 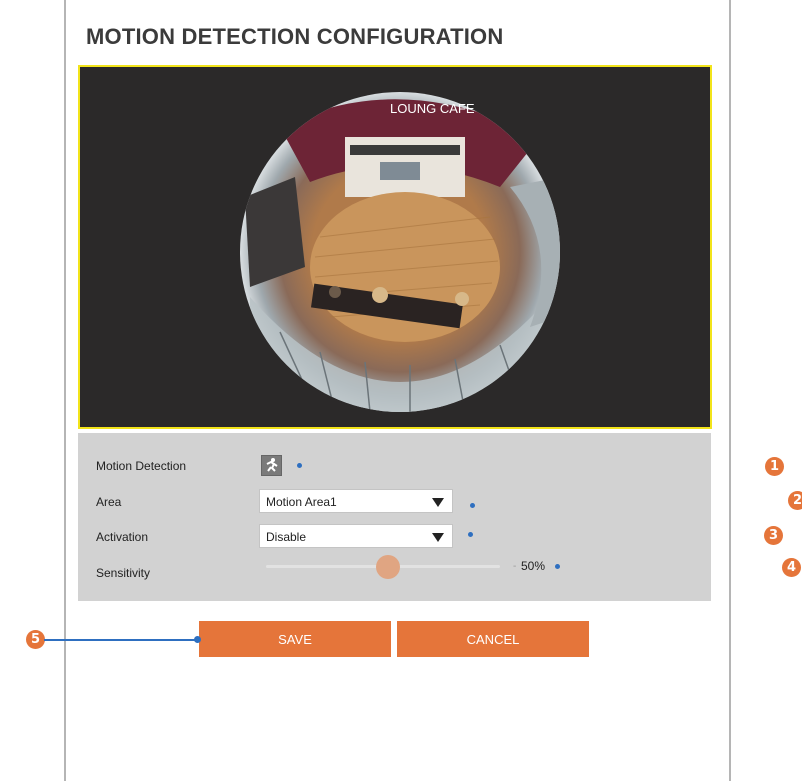 What do you see at coordinates (120, 640) in the screenshot?
I see `callout-5-leader-line` at bounding box center [120, 640].